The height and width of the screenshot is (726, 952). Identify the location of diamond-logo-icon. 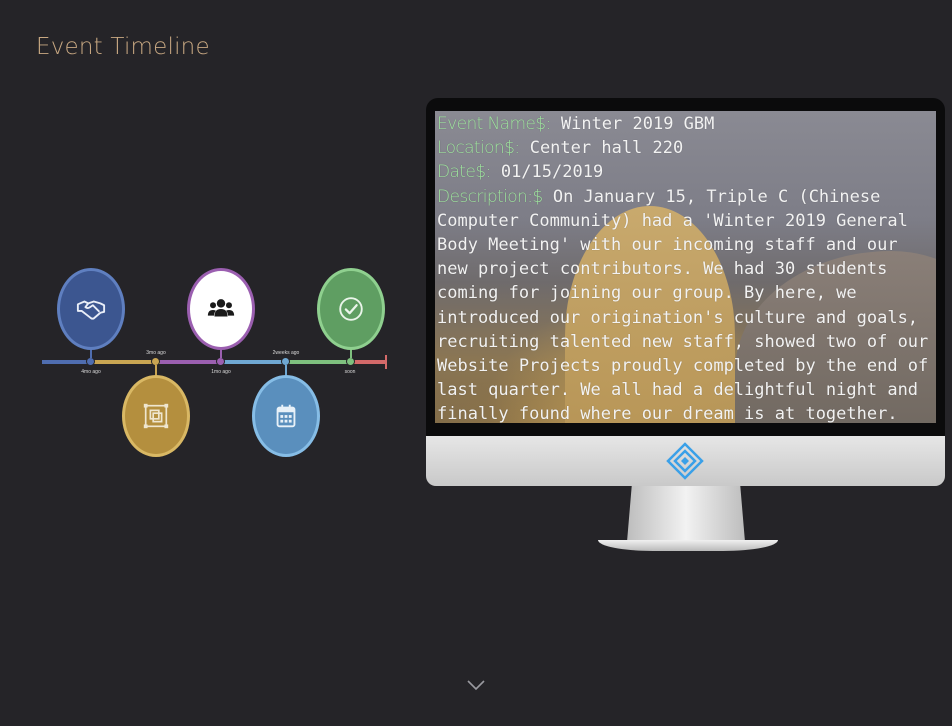
(685, 461).